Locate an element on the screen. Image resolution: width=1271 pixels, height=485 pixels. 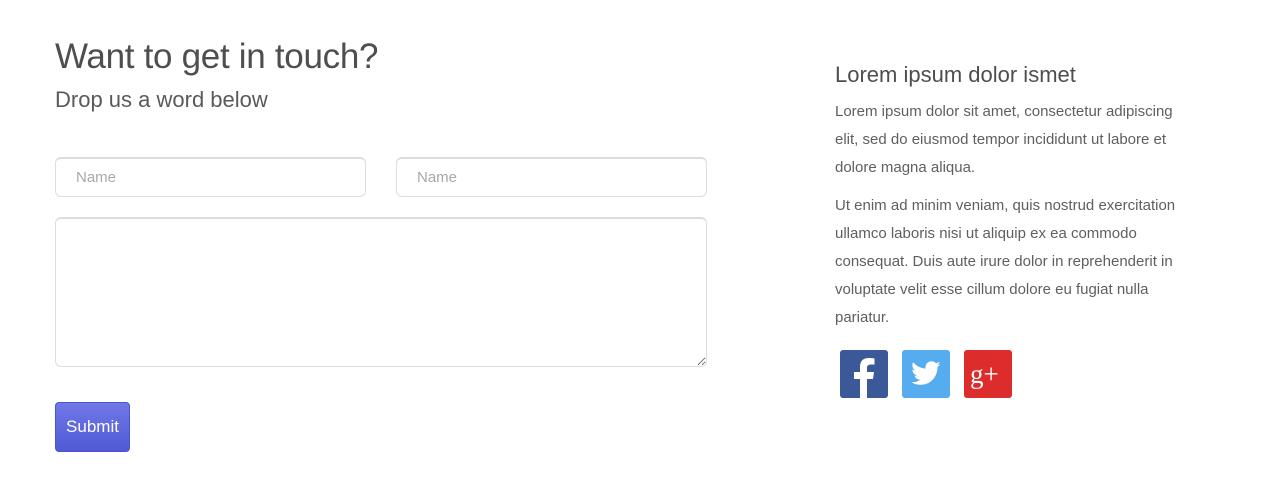
name-field-first is located at coordinates (210, 177).